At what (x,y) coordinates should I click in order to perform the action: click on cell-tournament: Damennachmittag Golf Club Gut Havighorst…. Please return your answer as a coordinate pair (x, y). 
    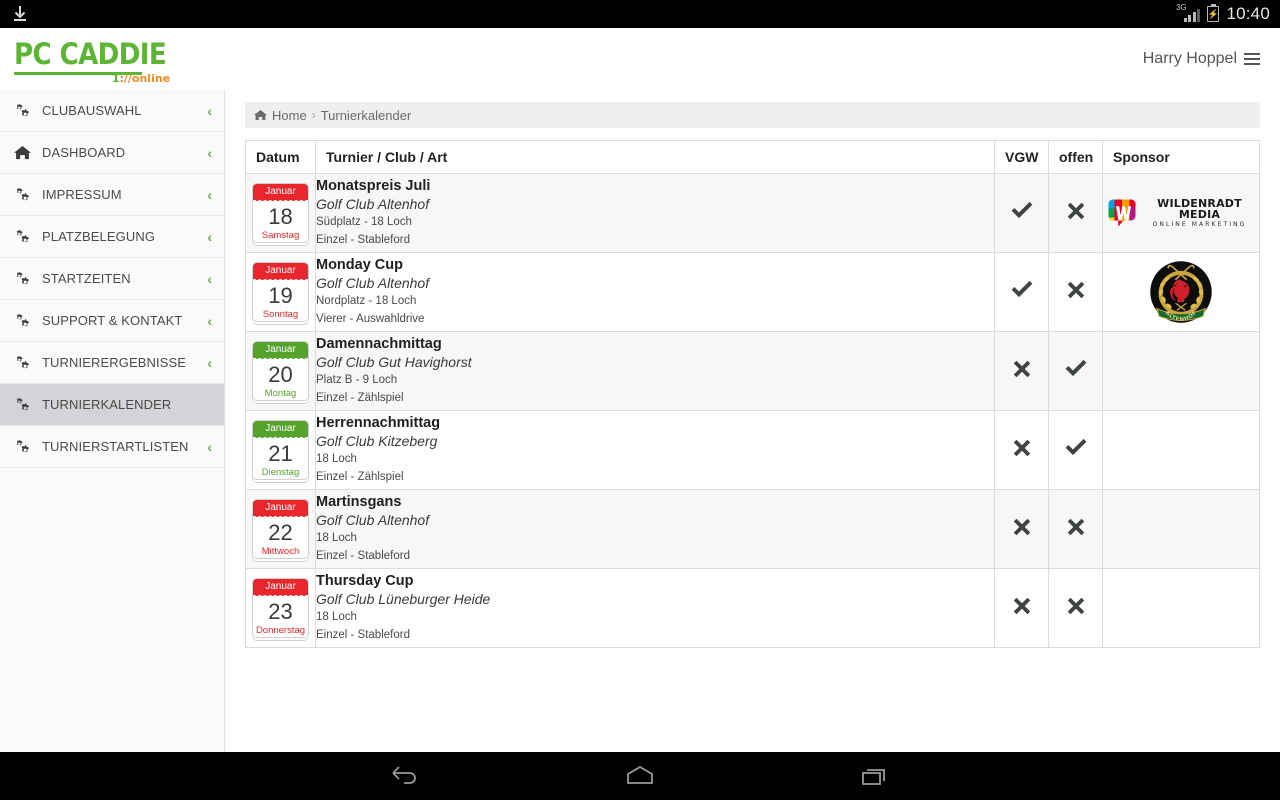
    Looking at the image, I should click on (655, 371).